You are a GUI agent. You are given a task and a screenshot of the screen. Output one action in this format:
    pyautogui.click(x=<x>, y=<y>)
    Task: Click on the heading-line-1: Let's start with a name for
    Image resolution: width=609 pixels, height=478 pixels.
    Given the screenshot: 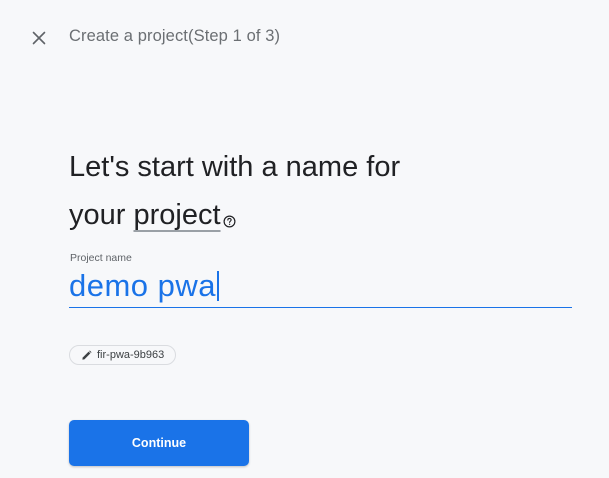 What is the action you would take?
    pyautogui.click(x=235, y=167)
    